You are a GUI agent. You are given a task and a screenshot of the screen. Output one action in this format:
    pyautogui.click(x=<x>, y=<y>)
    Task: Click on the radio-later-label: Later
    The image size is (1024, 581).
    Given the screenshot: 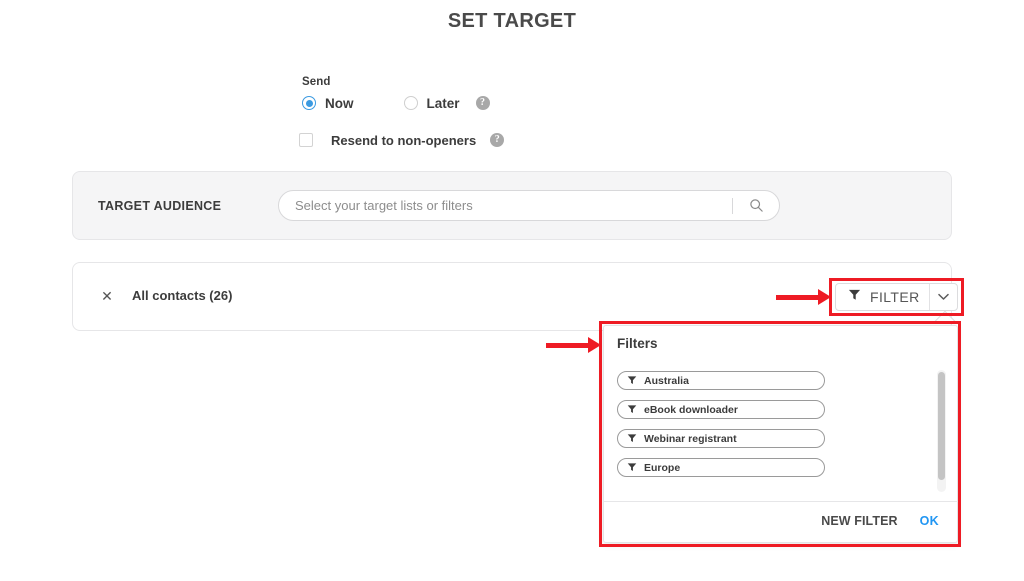 What is the action you would take?
    pyautogui.click(x=443, y=103)
    